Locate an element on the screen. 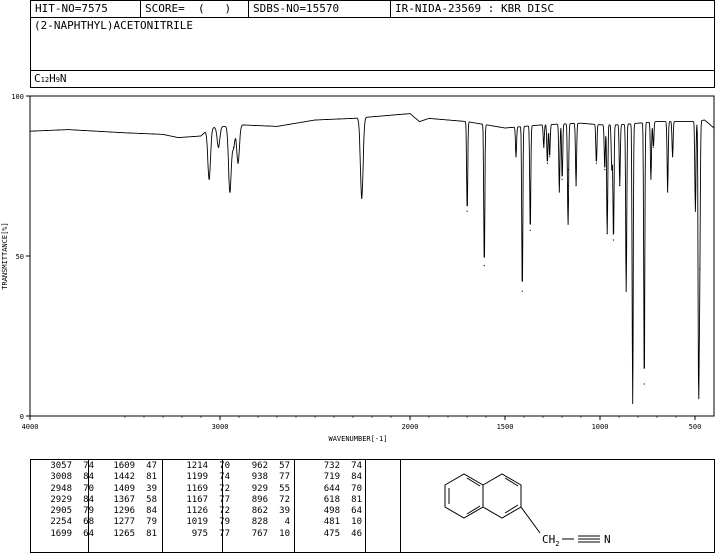  peak-transmittance: 64 is located at coordinates (356, 511).